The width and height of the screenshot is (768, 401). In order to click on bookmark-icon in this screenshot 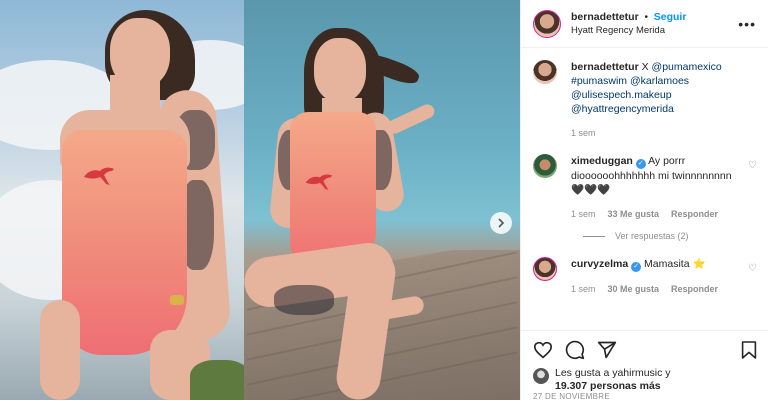, I will do `click(749, 350)`.